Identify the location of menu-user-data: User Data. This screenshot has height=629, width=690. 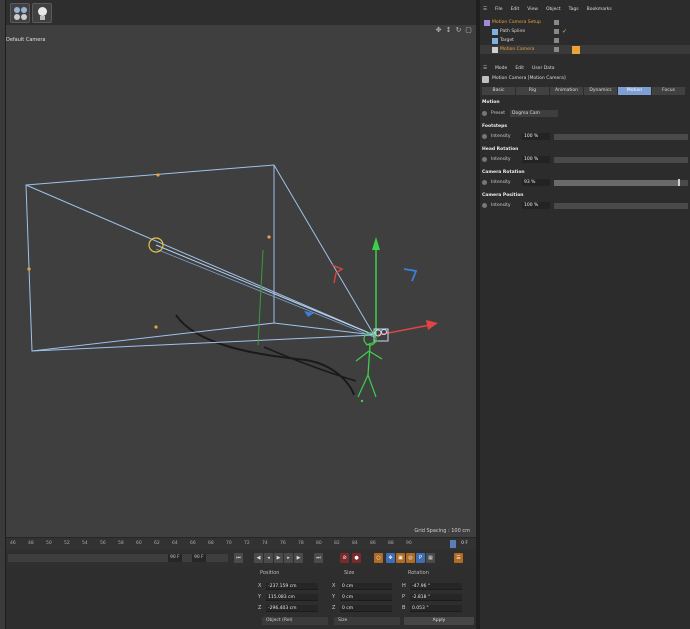
(543, 68).